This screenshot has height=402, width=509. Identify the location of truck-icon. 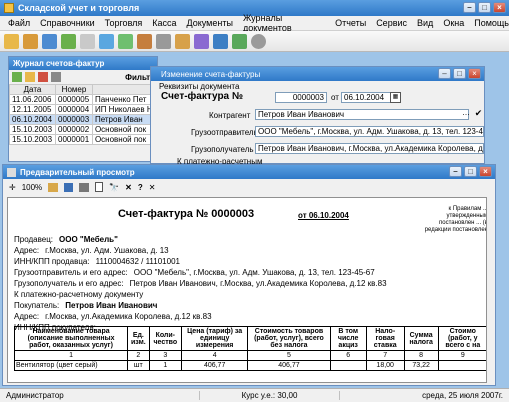
(49, 41).